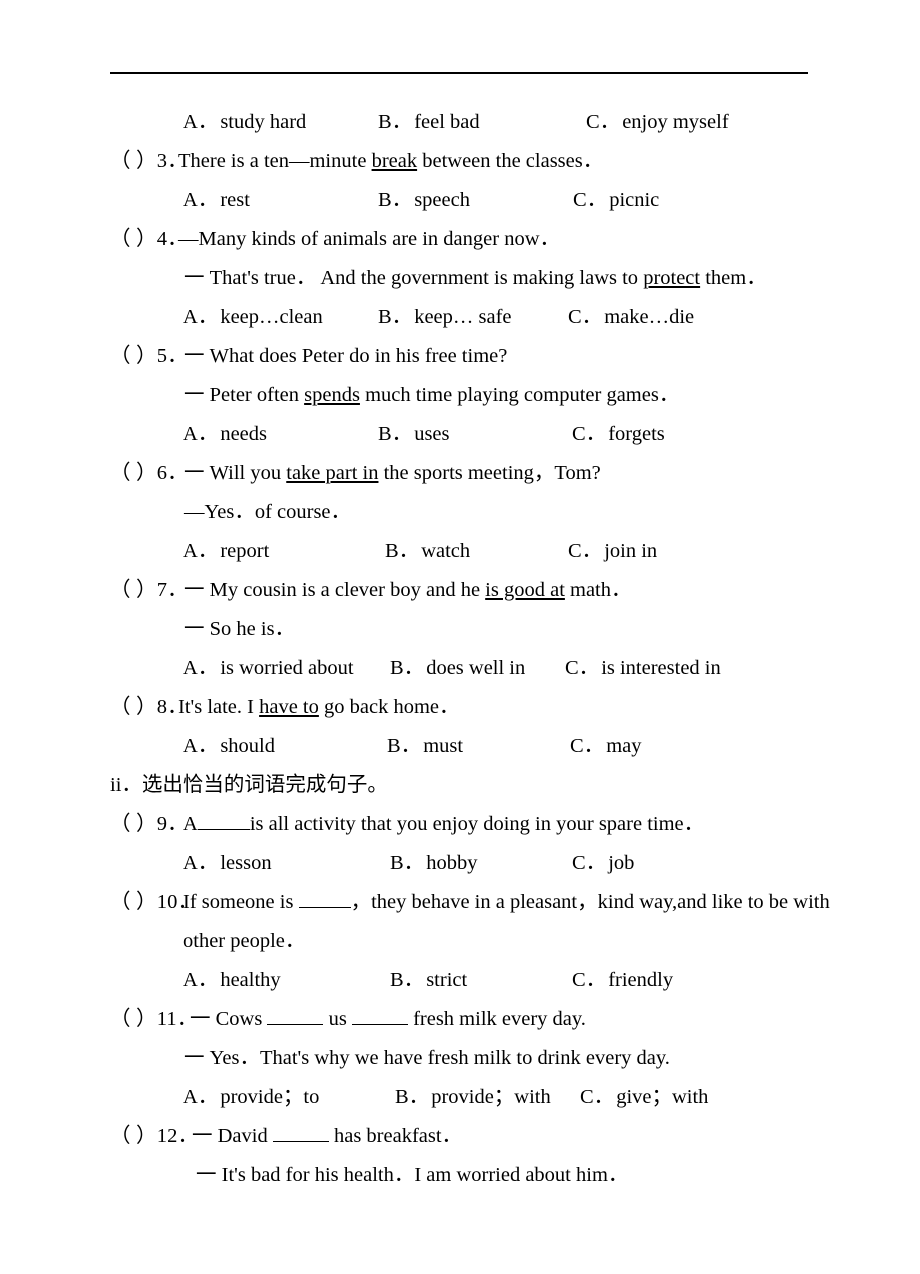 Image resolution: width=920 pixels, height=1274 pixels. I want to click on answer-bracket-q4: （ ）4．, so click(149, 236).